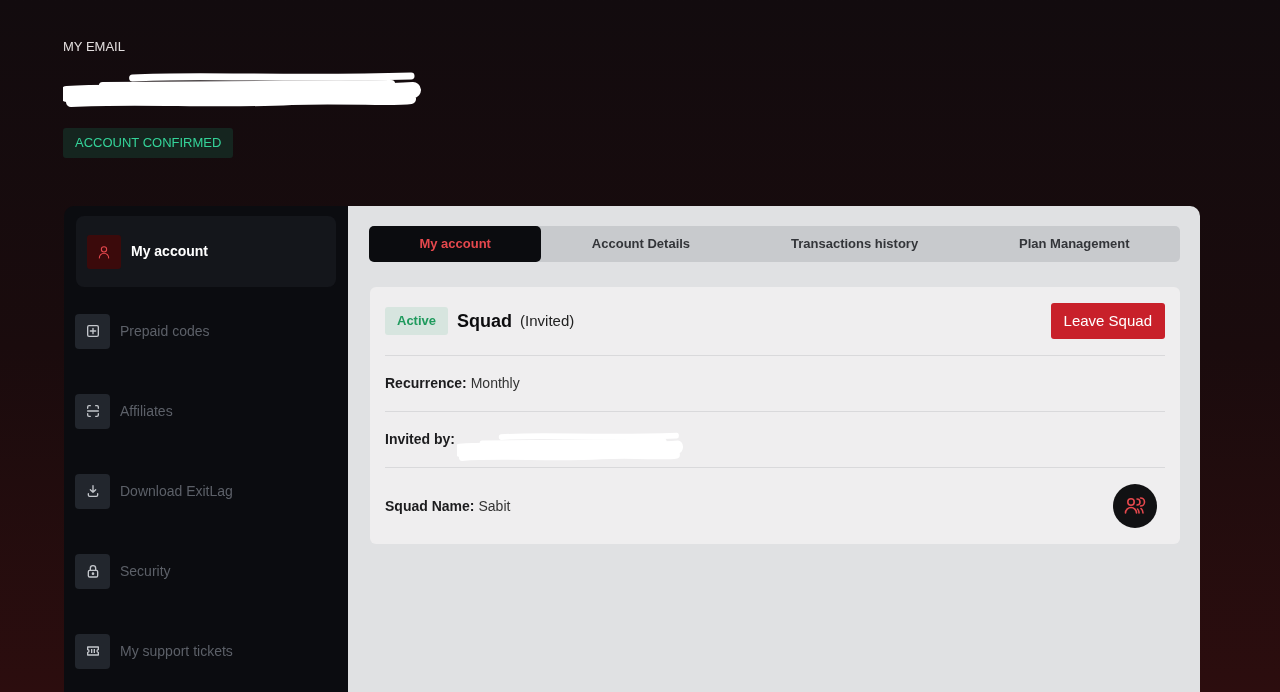 This screenshot has width=1280, height=692. What do you see at coordinates (494, 506) in the screenshot?
I see `detail-value: Sabit` at bounding box center [494, 506].